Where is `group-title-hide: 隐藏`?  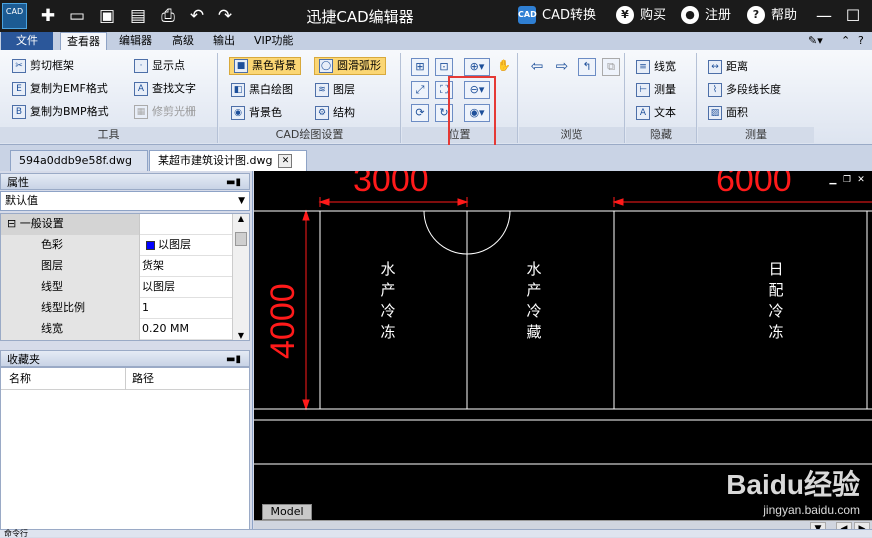
group-title-hide: 隐藏 is located at coordinates (661, 135).